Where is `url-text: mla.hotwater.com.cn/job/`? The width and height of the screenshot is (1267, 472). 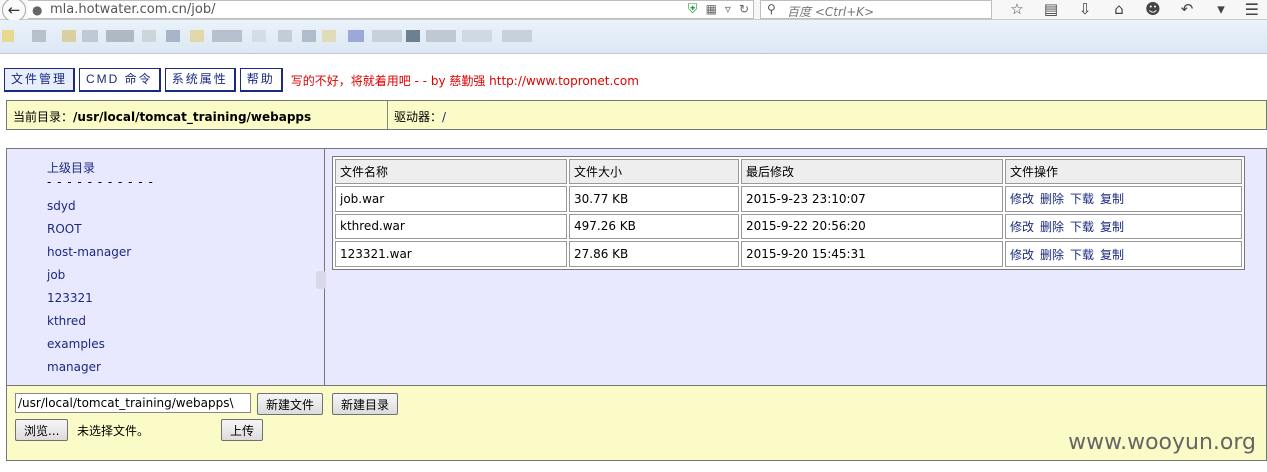 url-text: mla.hotwater.com.cn/job/ is located at coordinates (133, 9).